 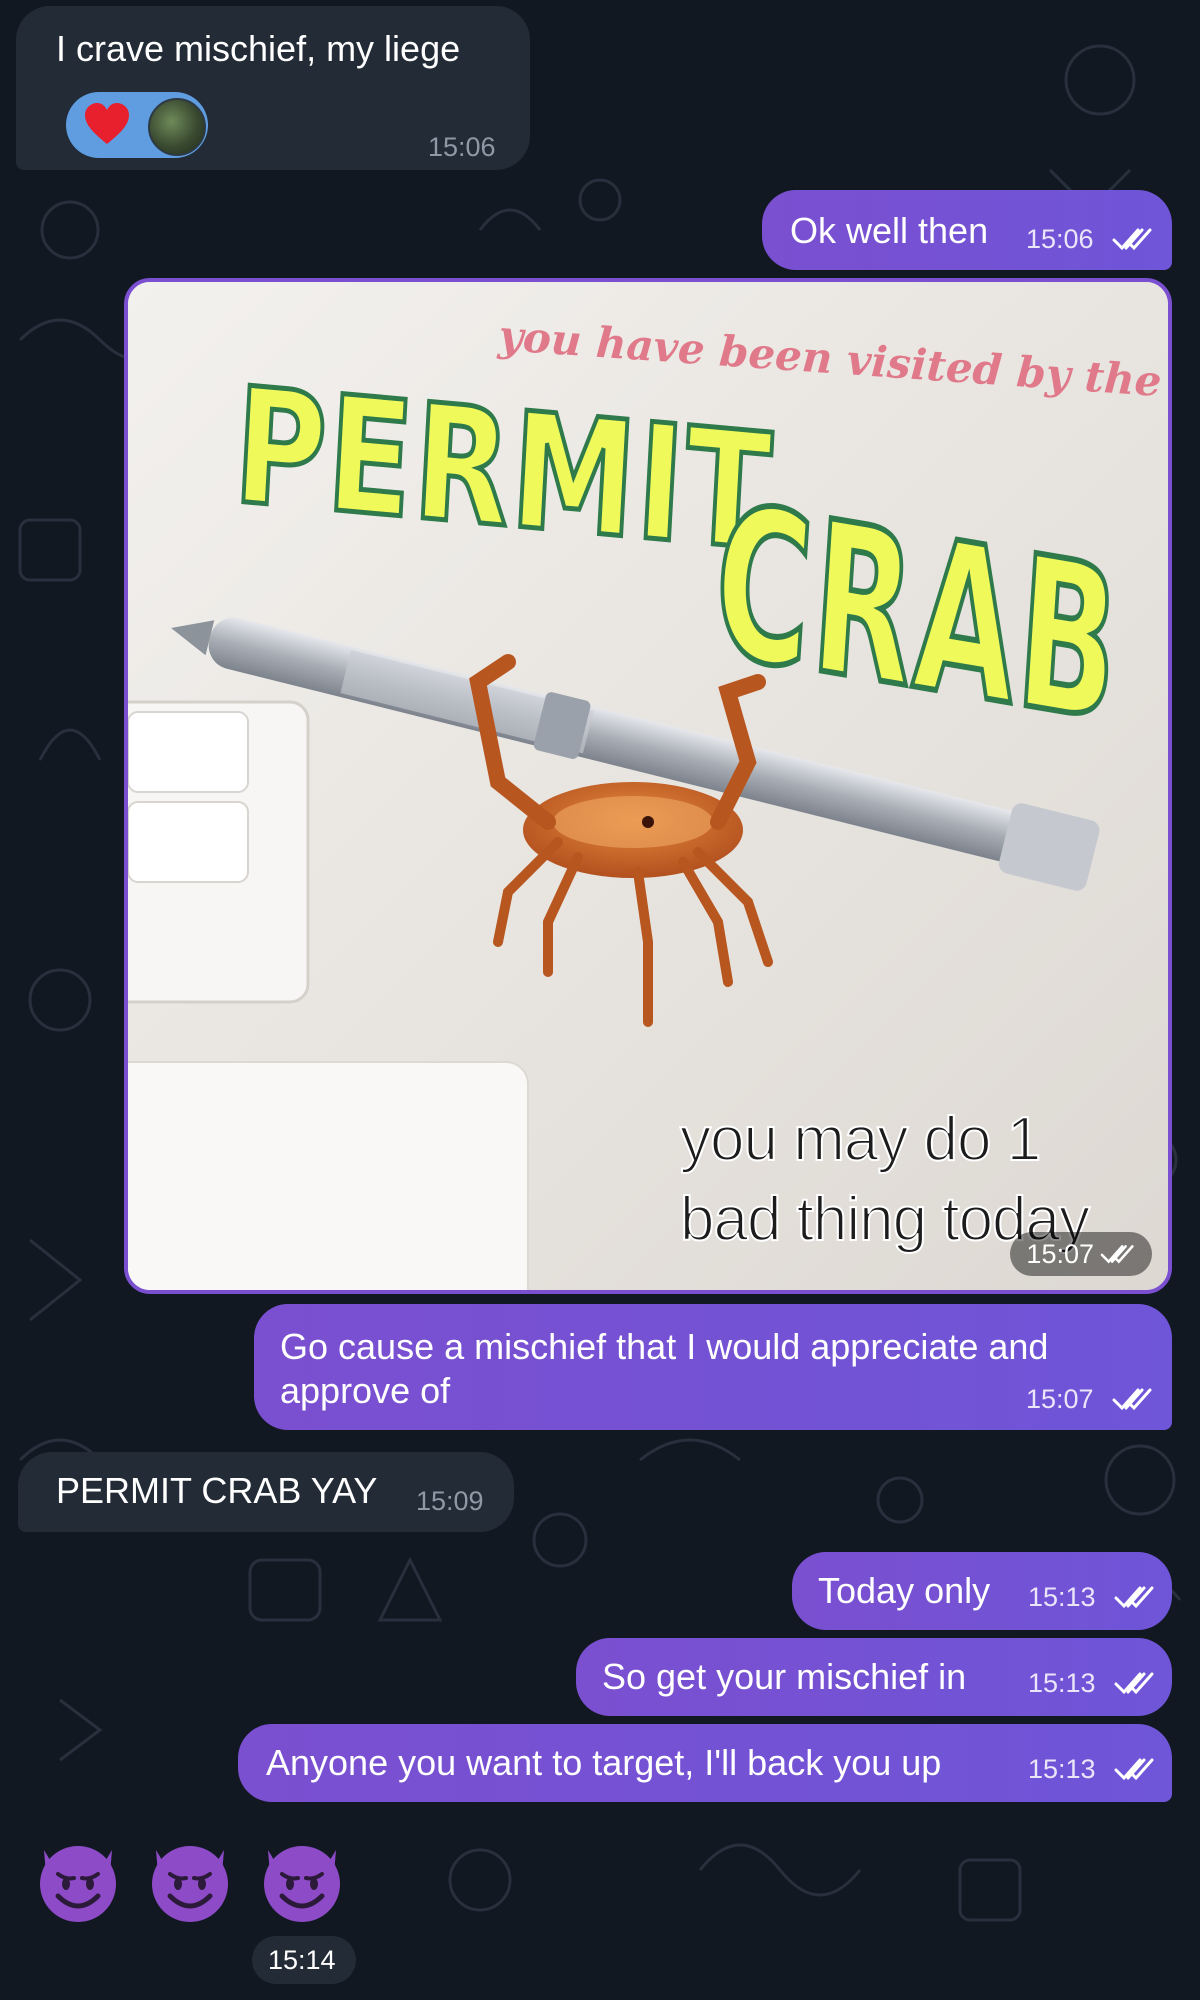 I want to click on message-text-line-2: approve of, so click(x=365, y=1390).